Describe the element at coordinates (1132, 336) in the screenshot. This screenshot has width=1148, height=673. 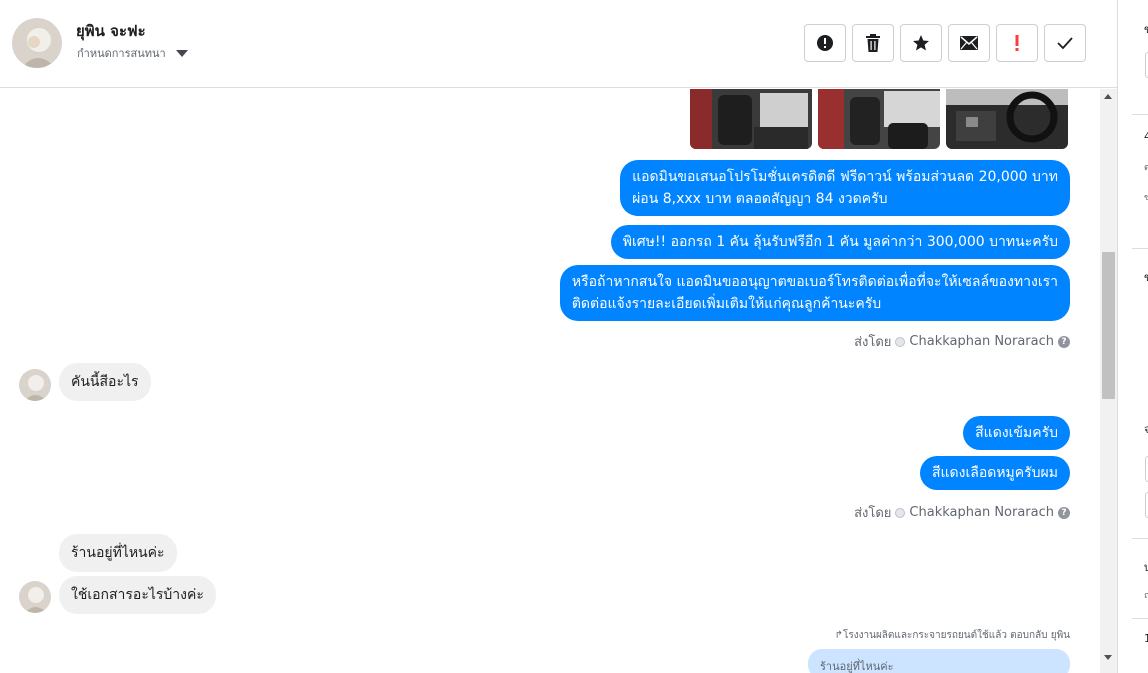
I see `details-sidebar: ข 4 ต ข ข จ บ ถ 1` at that location.